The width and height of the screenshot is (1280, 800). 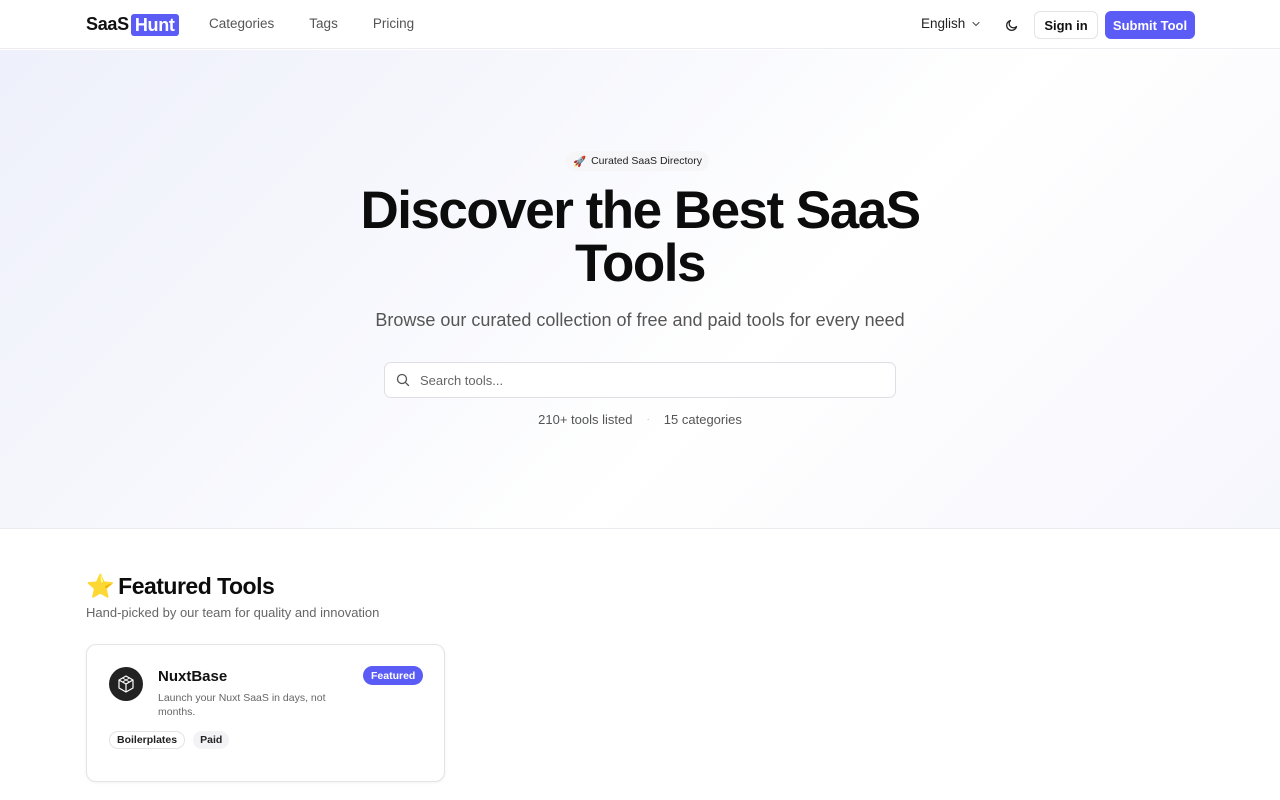 I want to click on hero-title-line-2: Tools, so click(x=640, y=263).